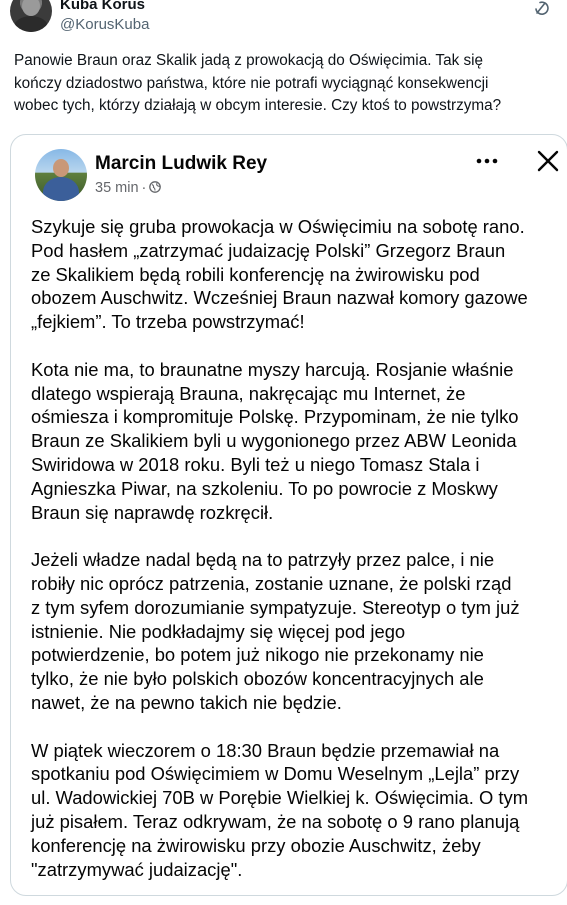 This screenshot has height=905, width=567. What do you see at coordinates (117, 188) in the screenshot?
I see `post-time: 35 min` at bounding box center [117, 188].